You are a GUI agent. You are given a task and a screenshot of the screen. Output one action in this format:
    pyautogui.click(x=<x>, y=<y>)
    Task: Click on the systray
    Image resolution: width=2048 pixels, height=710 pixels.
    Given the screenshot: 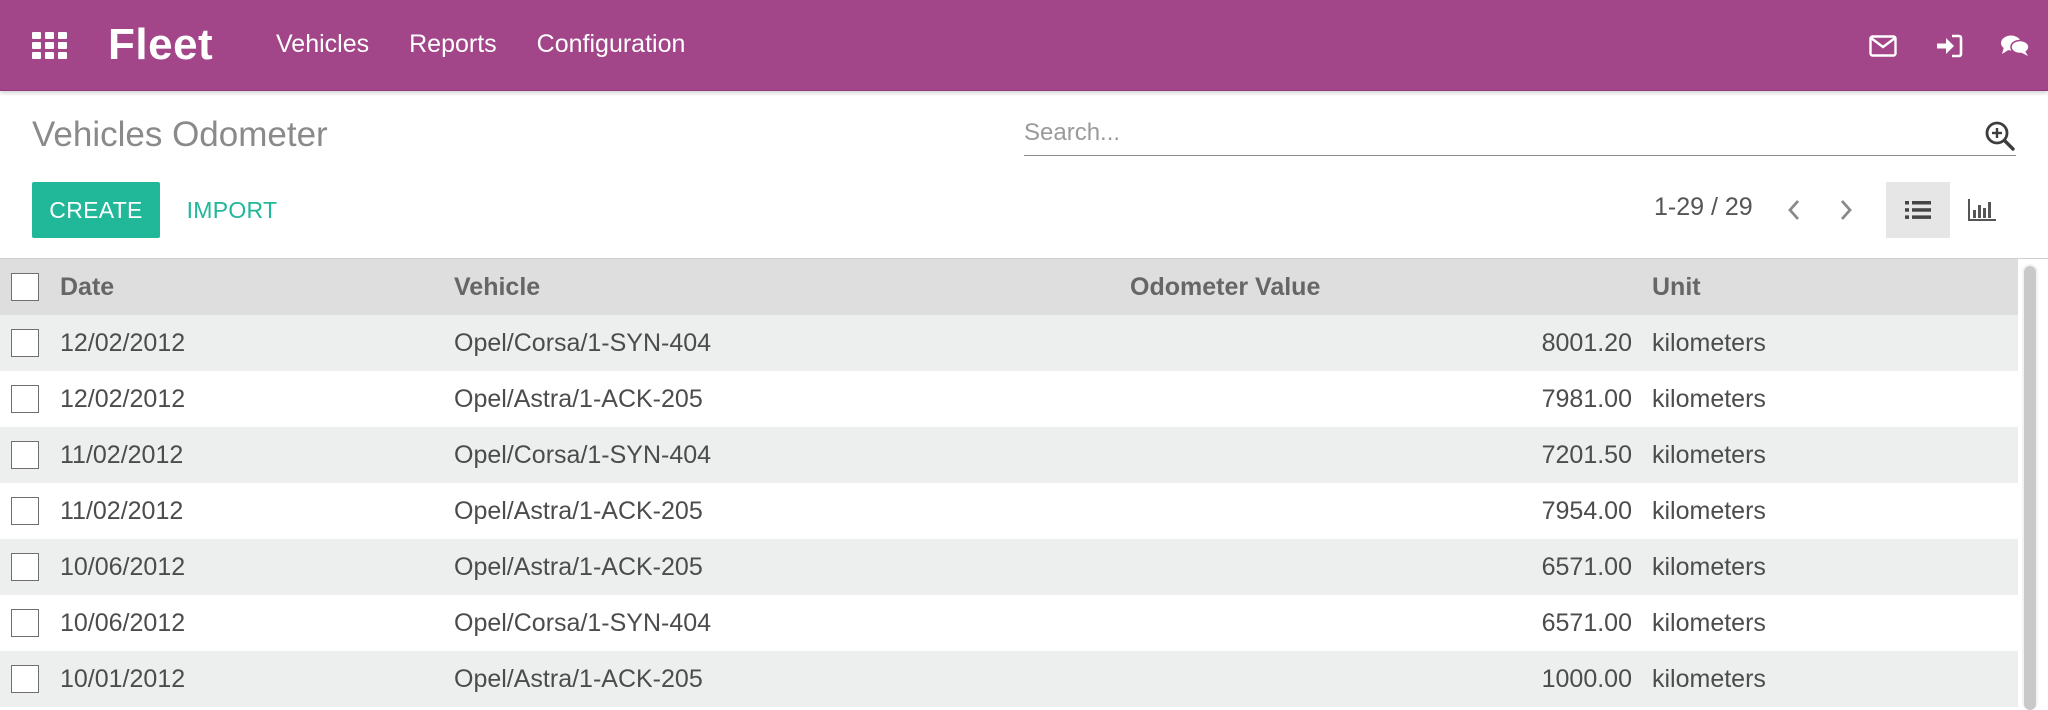 What is the action you would take?
    pyautogui.click(x=1949, y=46)
    